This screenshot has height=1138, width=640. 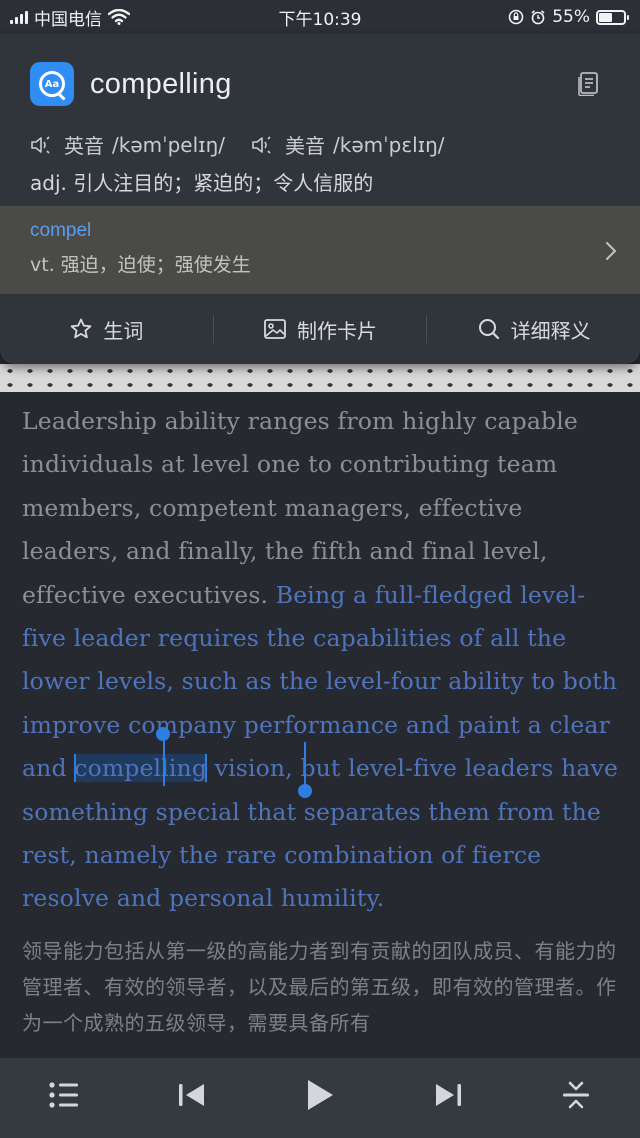 What do you see at coordinates (550, 330) in the screenshot?
I see `action-label: 详细释义` at bounding box center [550, 330].